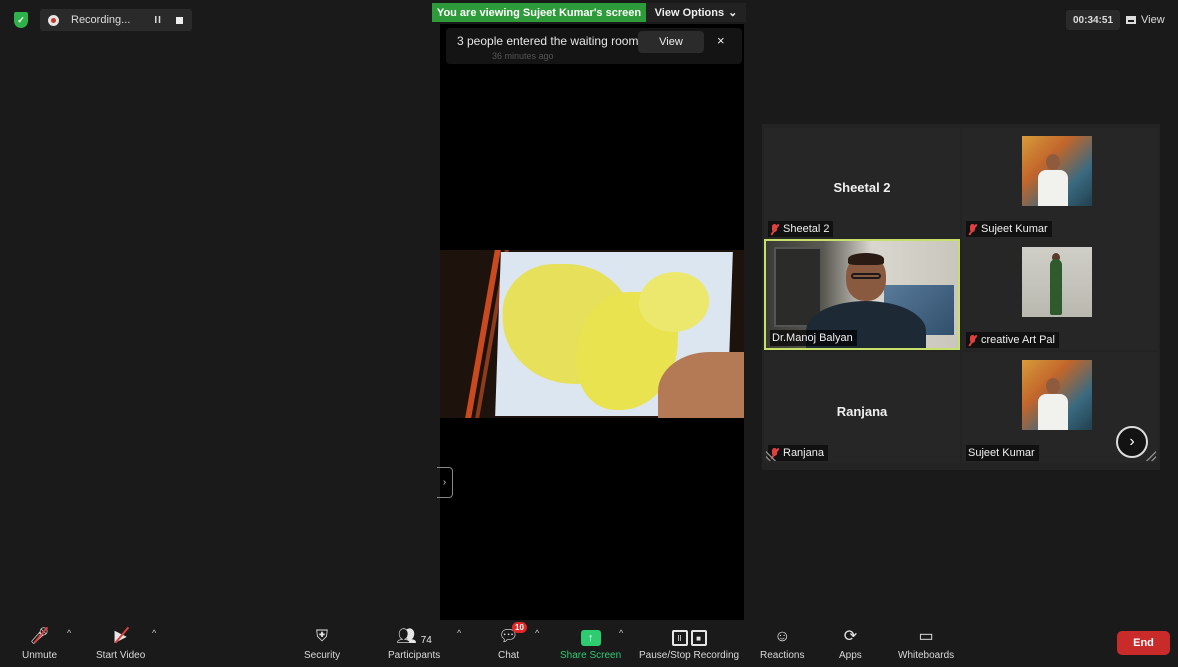  I want to click on unmute-label: Unmute, so click(40, 655).